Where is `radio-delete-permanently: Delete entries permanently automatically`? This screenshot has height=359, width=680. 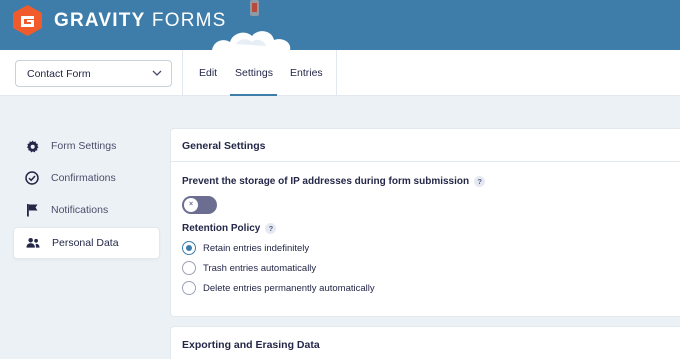
radio-delete-permanently: Delete entries permanently automatically is located at coordinates (278, 288).